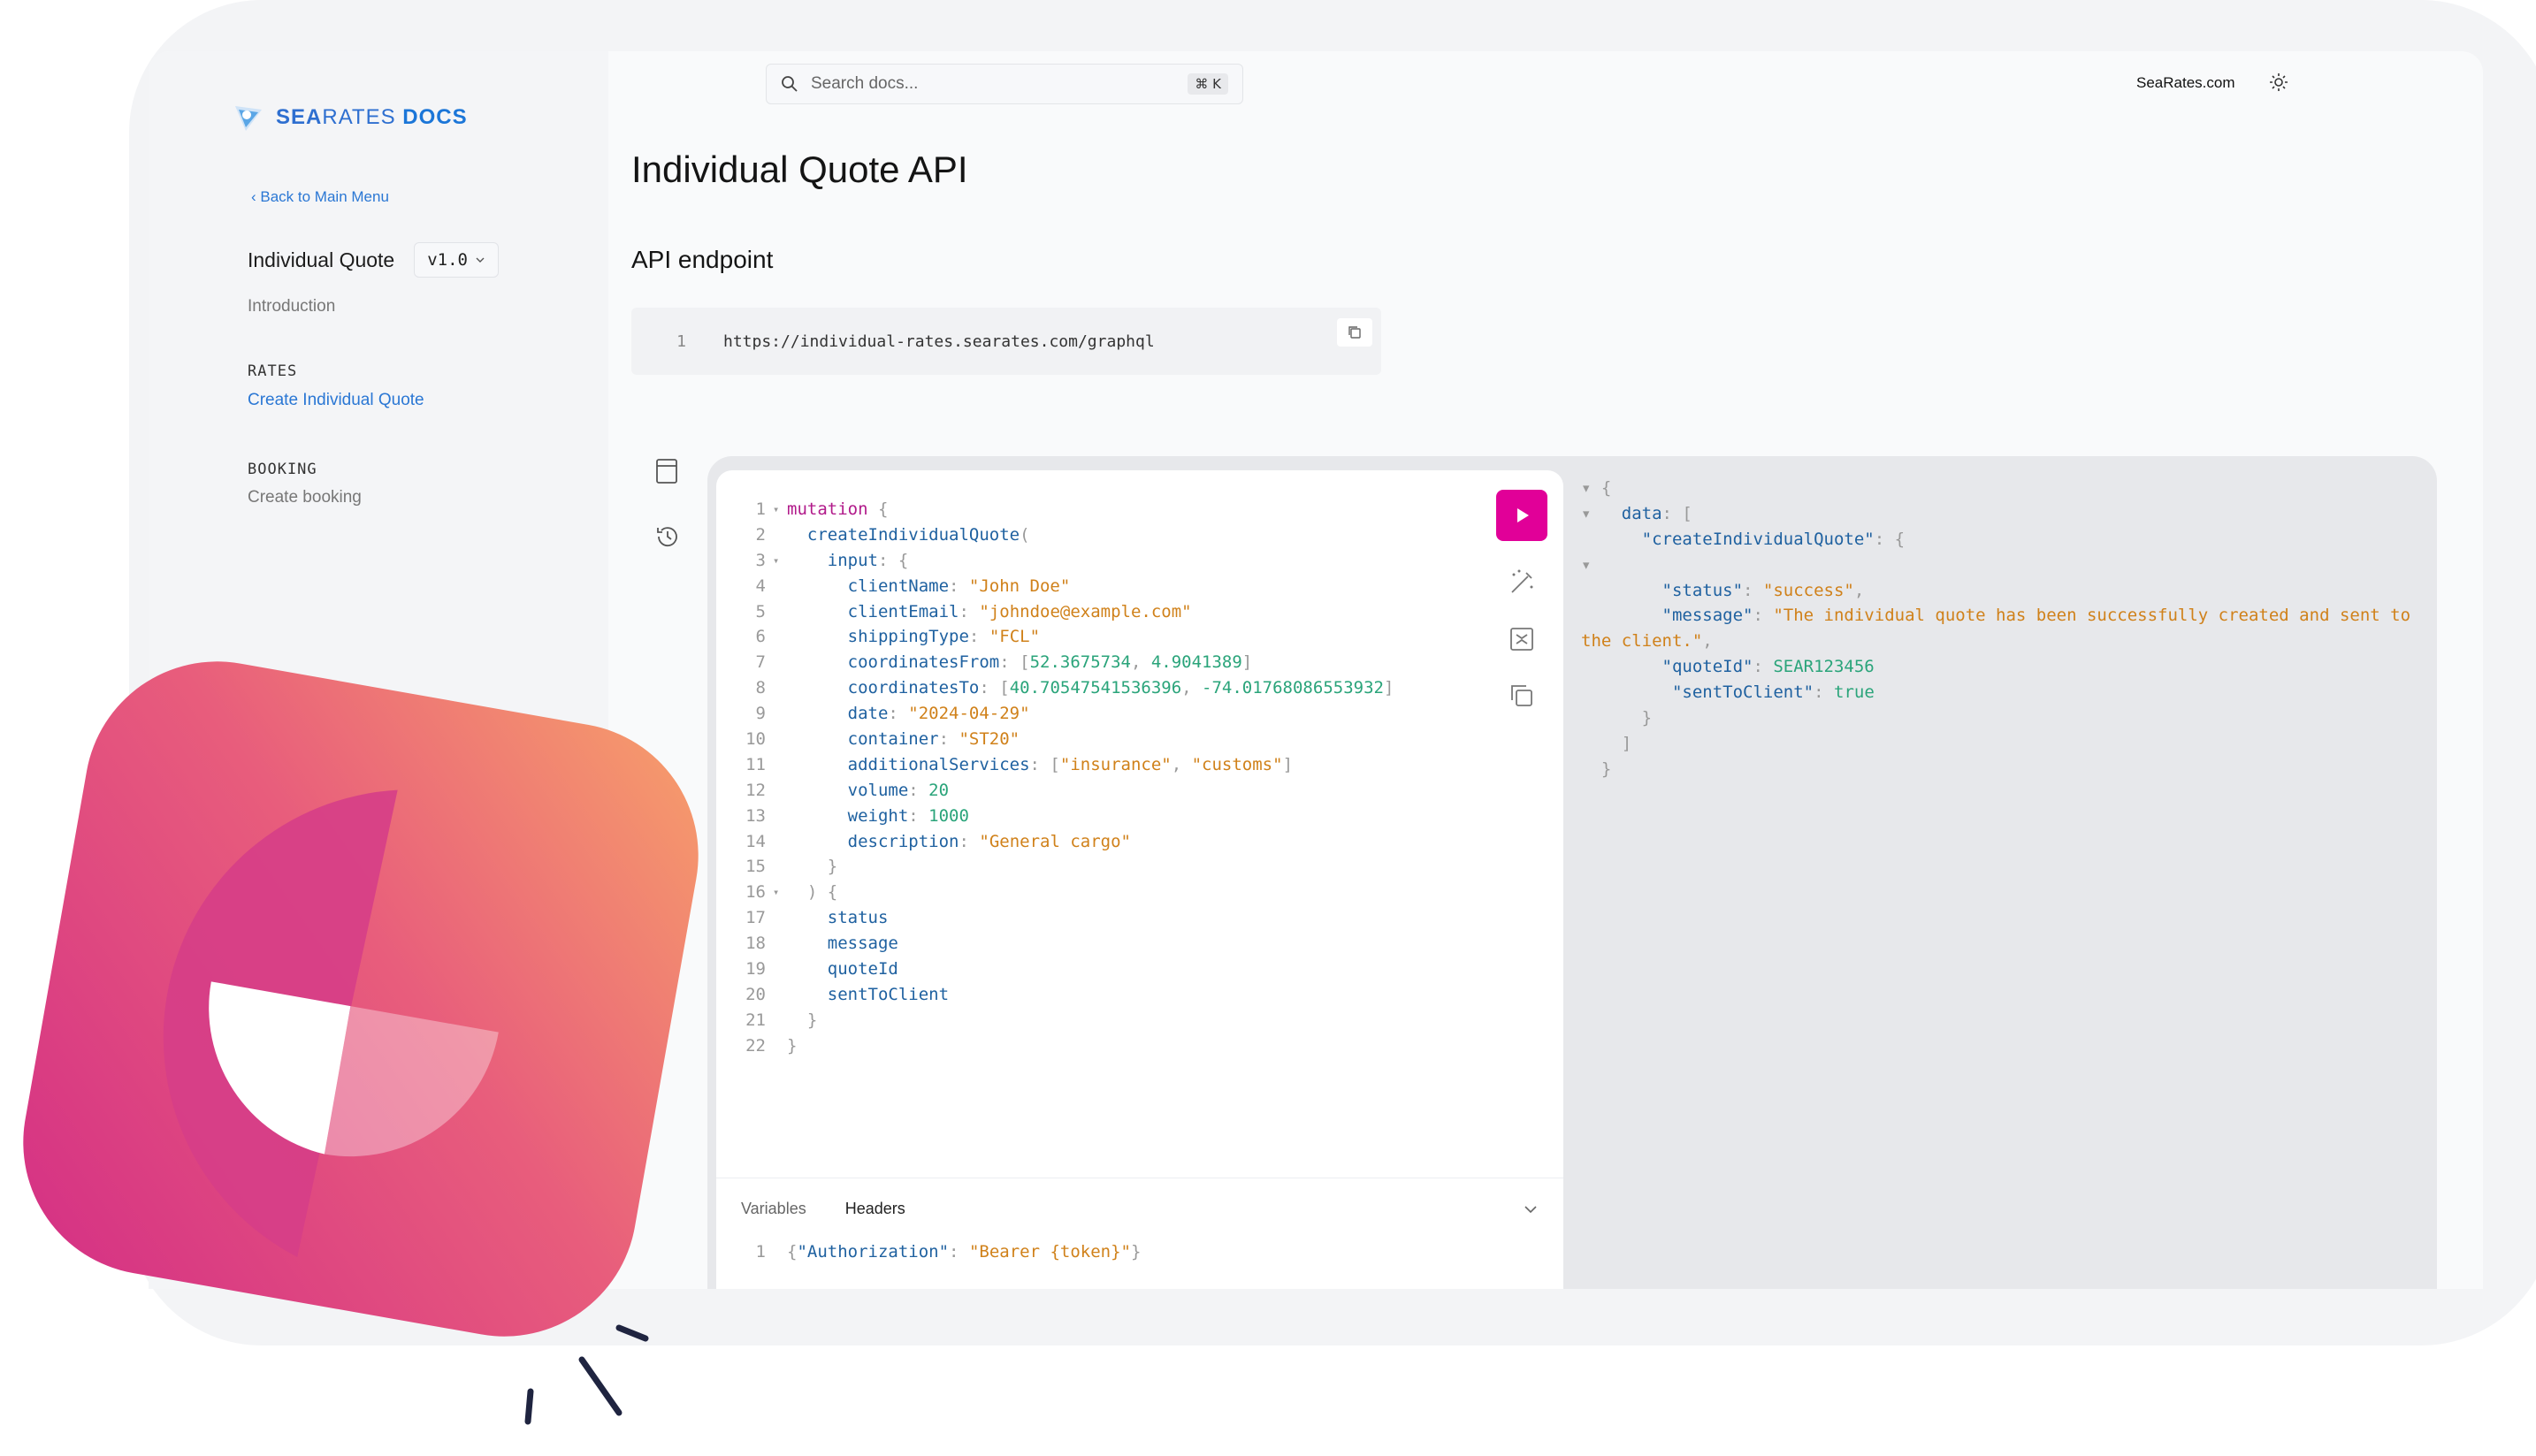 Image resolution: width=2536 pixels, height=1456 pixels. What do you see at coordinates (790, 84) in the screenshot?
I see `search-icon` at bounding box center [790, 84].